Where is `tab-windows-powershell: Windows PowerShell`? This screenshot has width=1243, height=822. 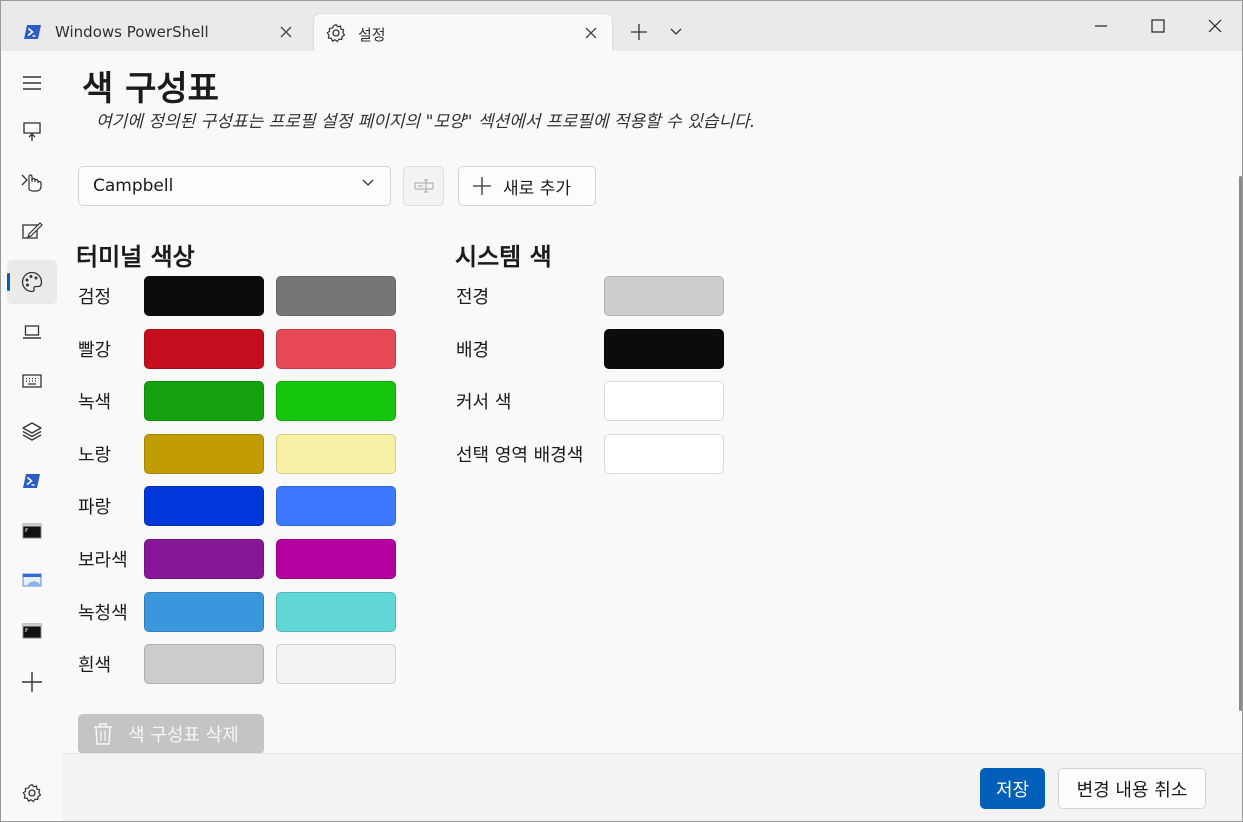 tab-windows-powershell: Windows PowerShell is located at coordinates (159, 32).